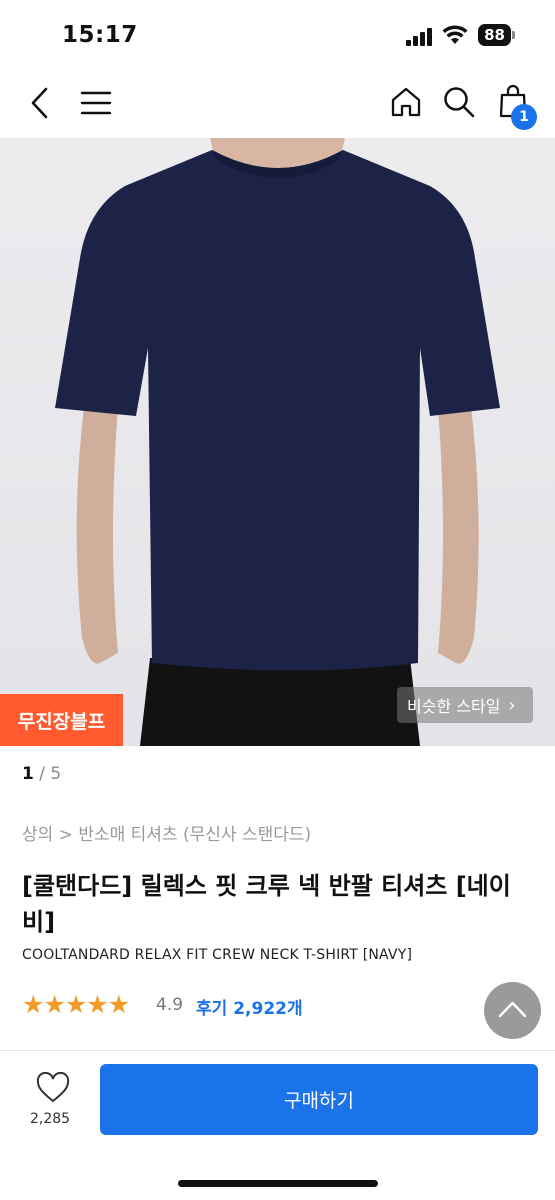 This screenshot has width=555, height=1200. I want to click on home-icon, so click(406, 104).